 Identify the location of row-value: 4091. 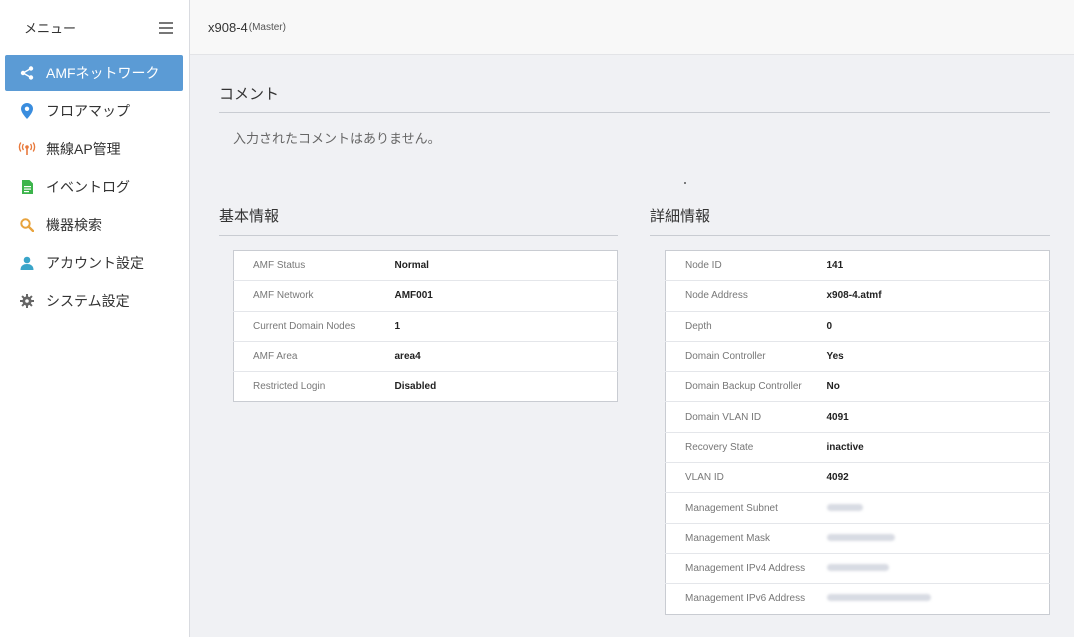
(938, 417).